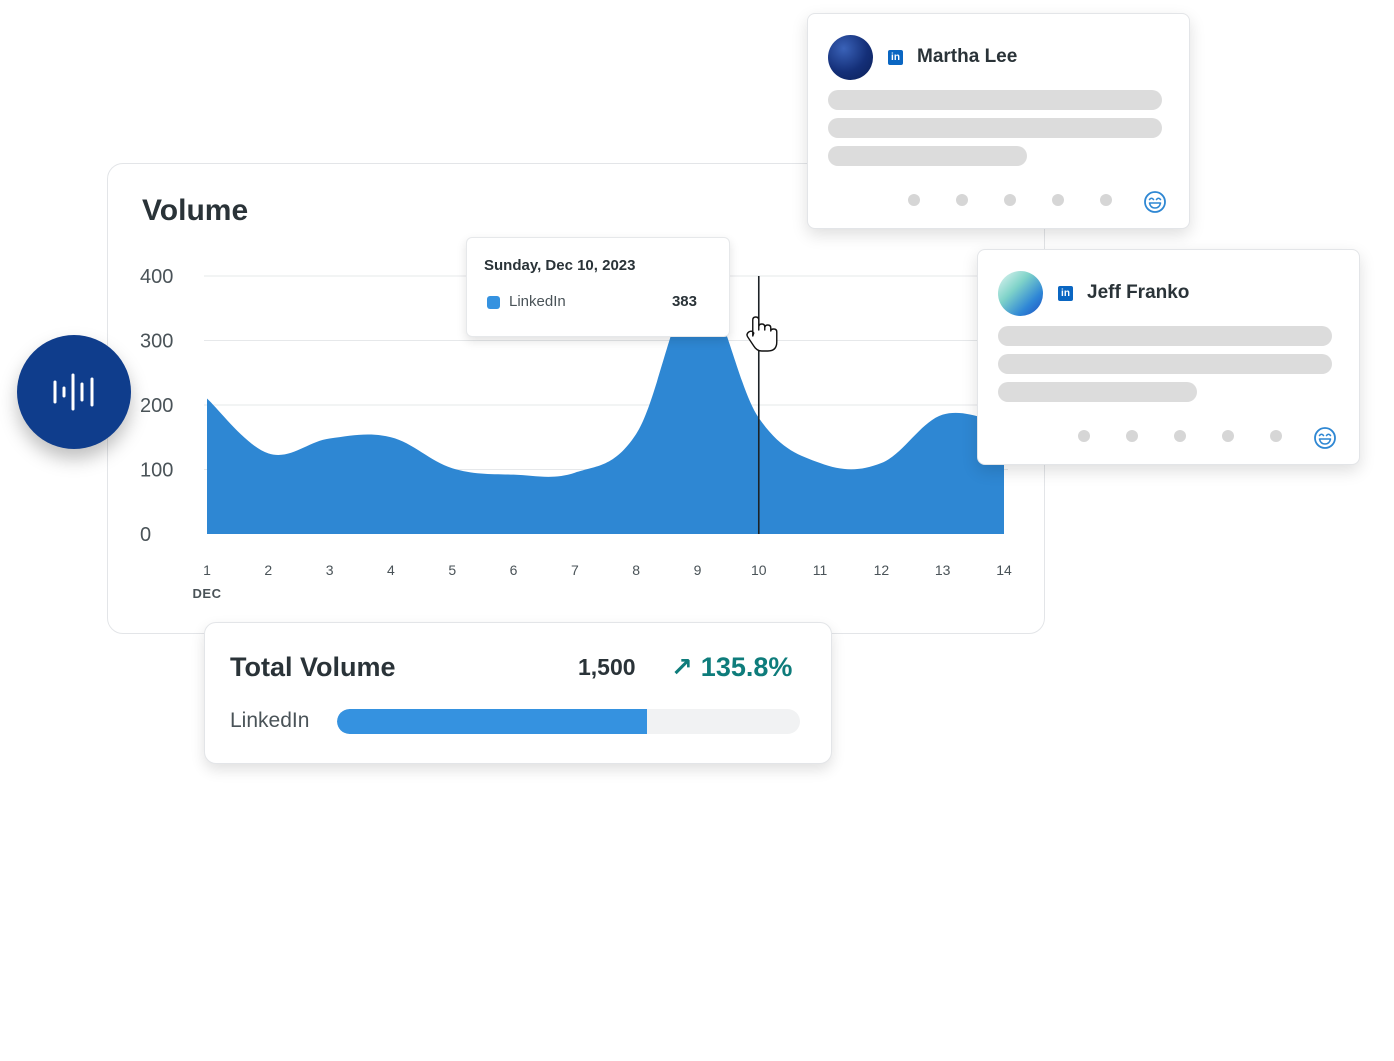 Image resolution: width=1394 pixels, height=1061 pixels. I want to click on breakdown-label: LinkedIn, so click(270, 720).